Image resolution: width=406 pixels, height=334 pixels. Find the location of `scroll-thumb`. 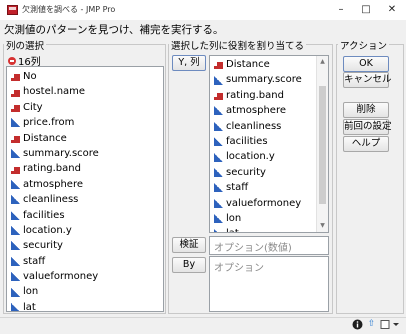

scroll-thumb is located at coordinates (322, 145).